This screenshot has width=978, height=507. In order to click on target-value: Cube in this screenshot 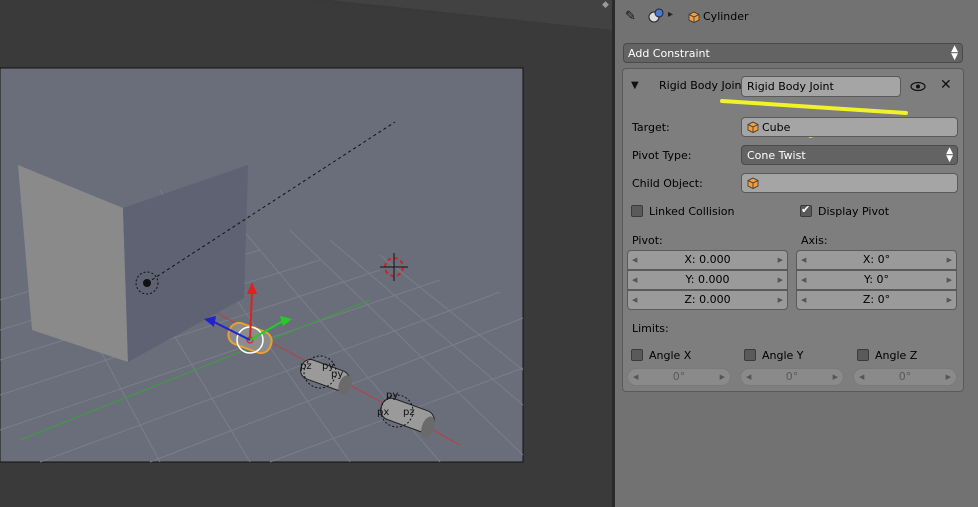, I will do `click(776, 127)`.